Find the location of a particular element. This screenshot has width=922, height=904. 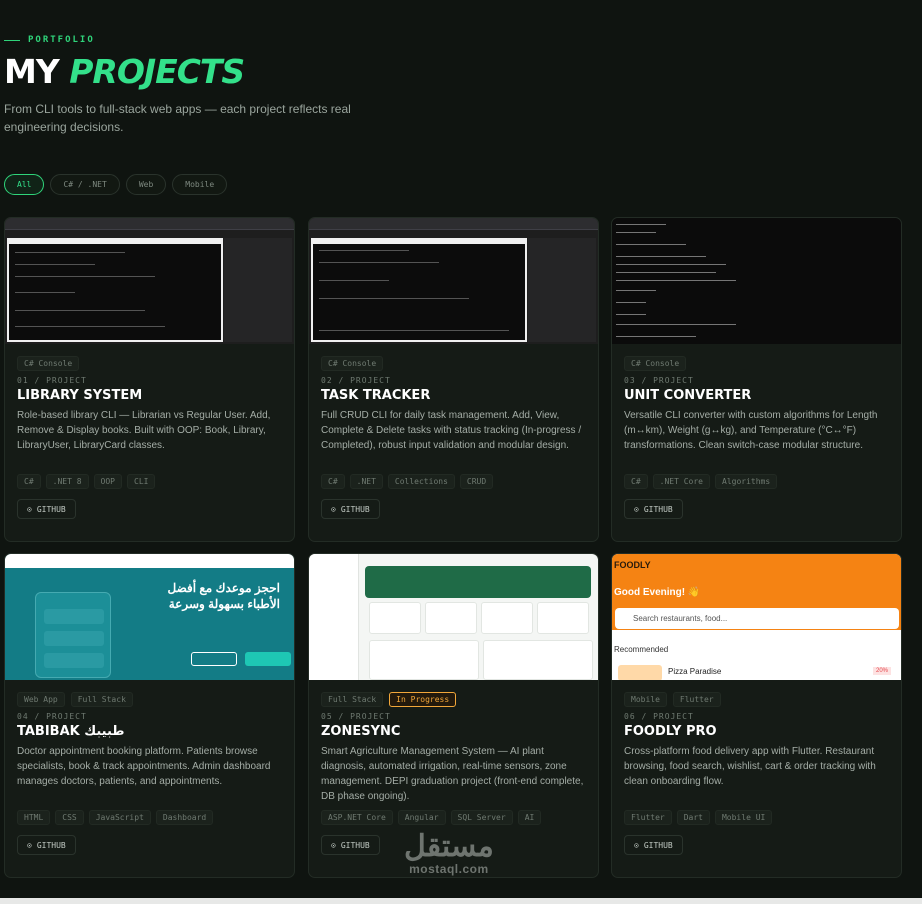

tech-tag: Algorithms is located at coordinates (746, 481).